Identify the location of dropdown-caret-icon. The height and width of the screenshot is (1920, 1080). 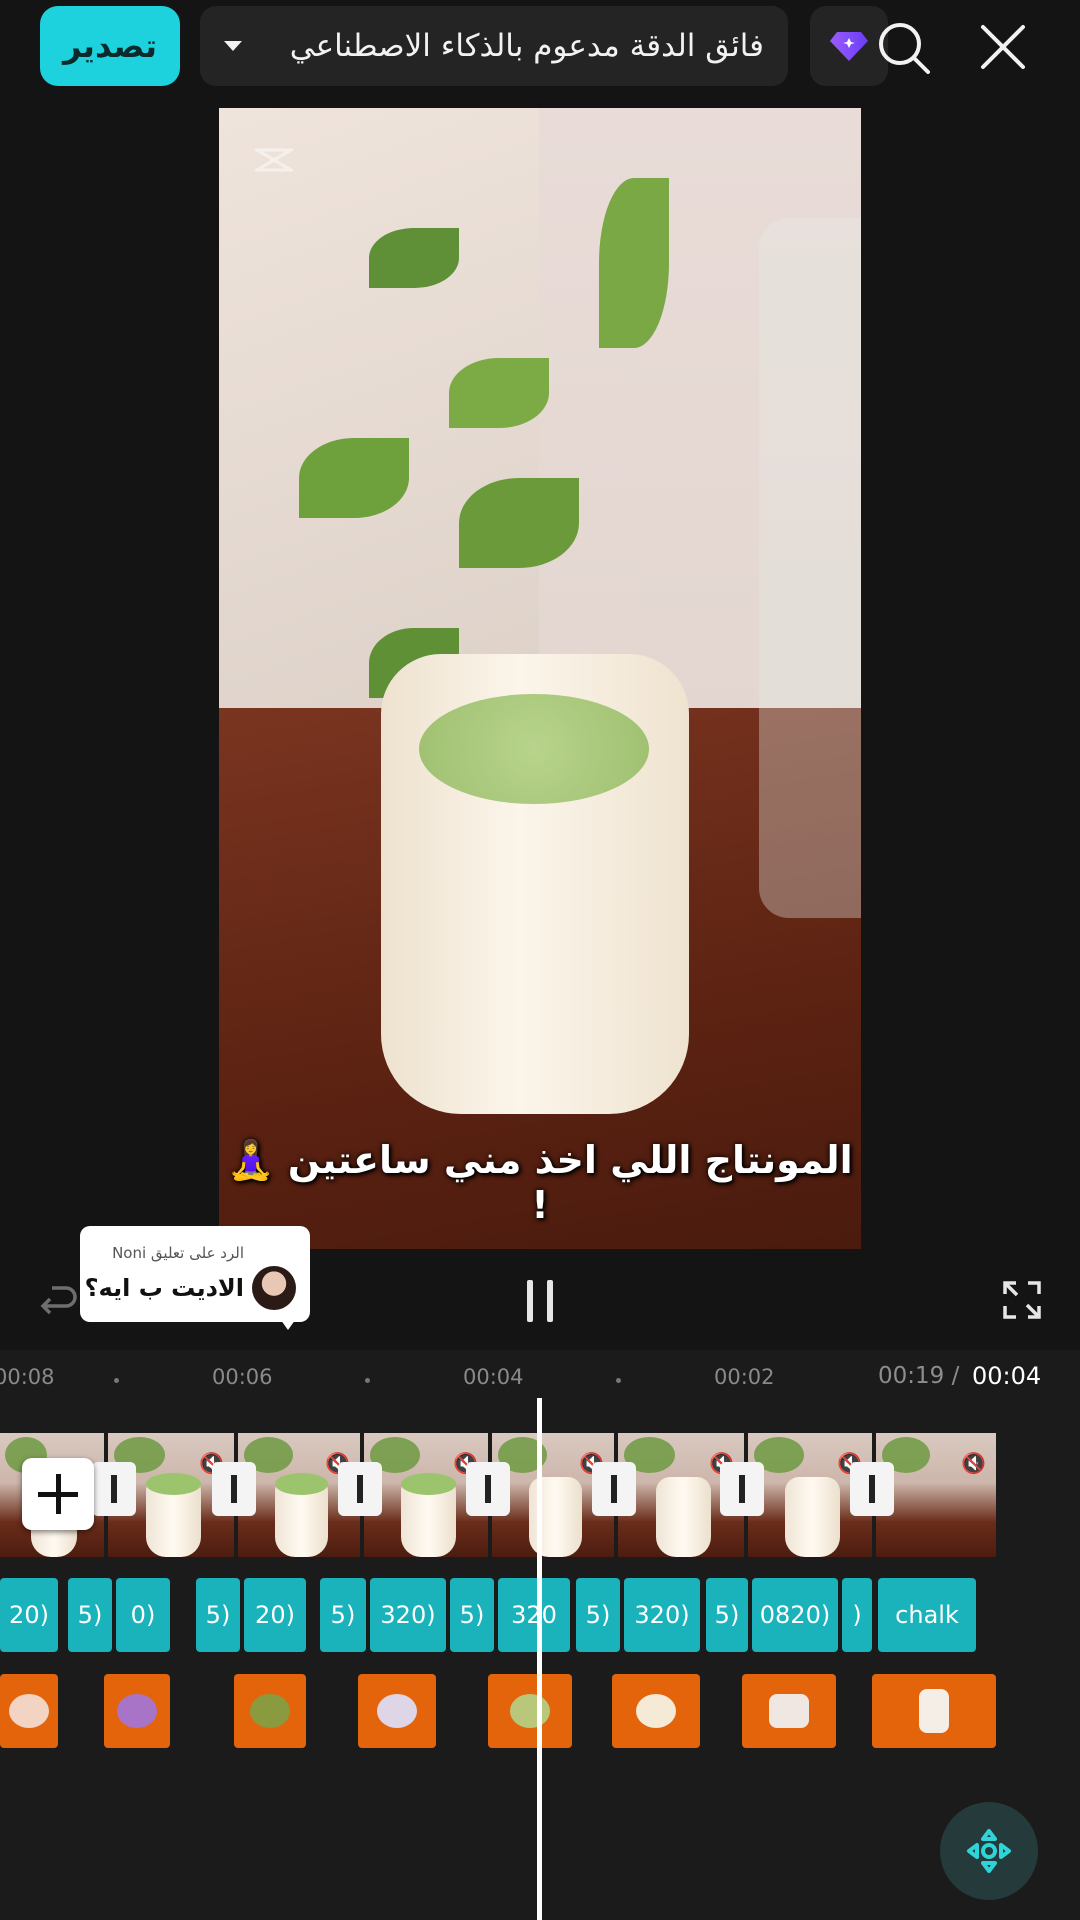
(233, 46).